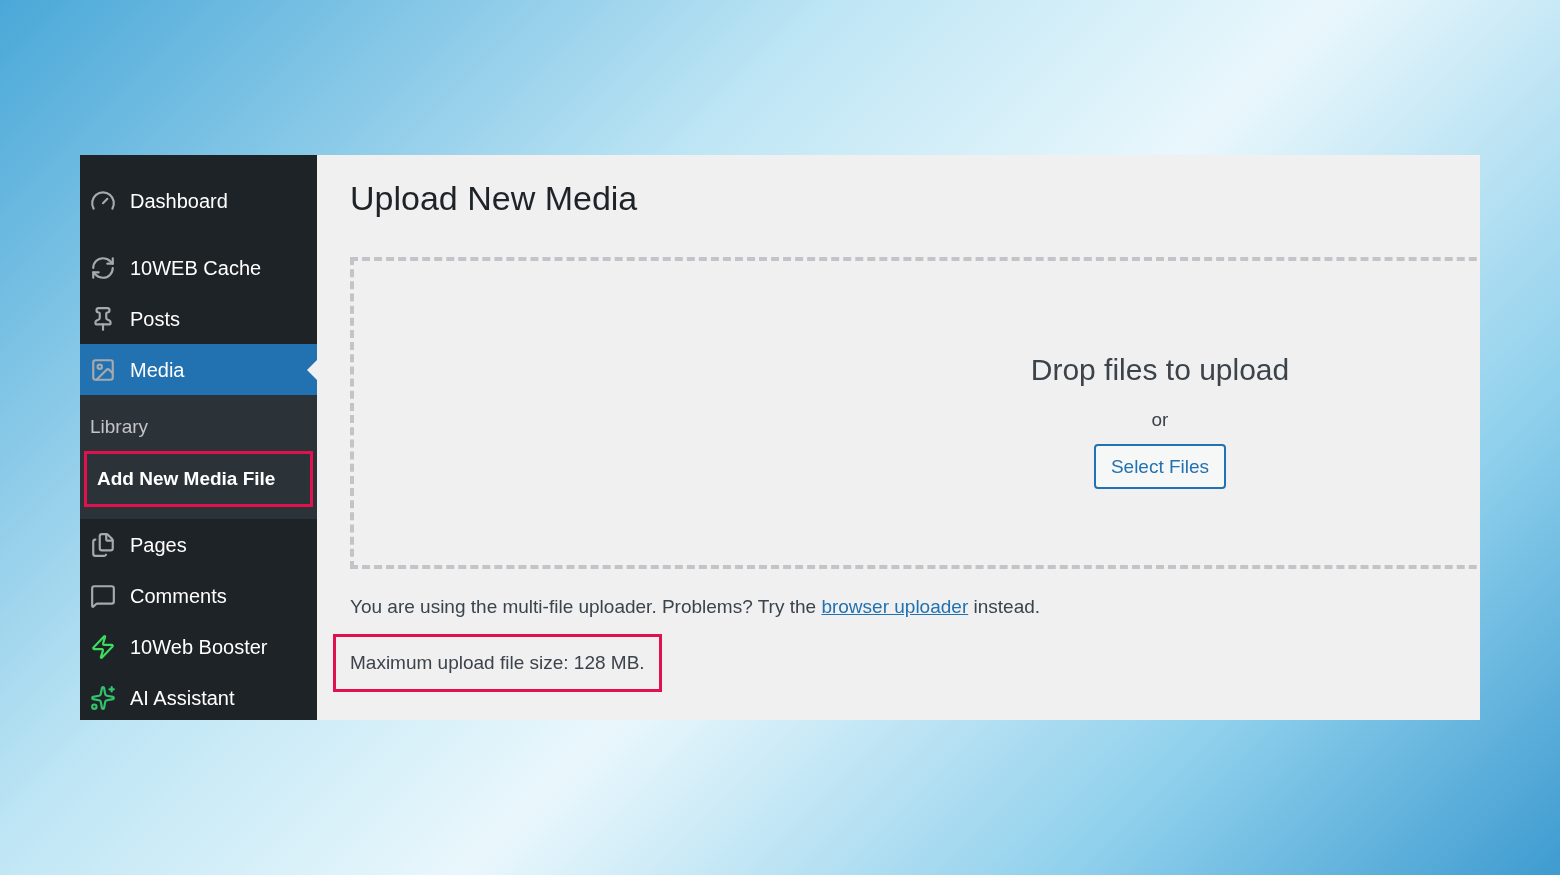 This screenshot has width=1560, height=875. I want to click on refresh-icon, so click(103, 267).